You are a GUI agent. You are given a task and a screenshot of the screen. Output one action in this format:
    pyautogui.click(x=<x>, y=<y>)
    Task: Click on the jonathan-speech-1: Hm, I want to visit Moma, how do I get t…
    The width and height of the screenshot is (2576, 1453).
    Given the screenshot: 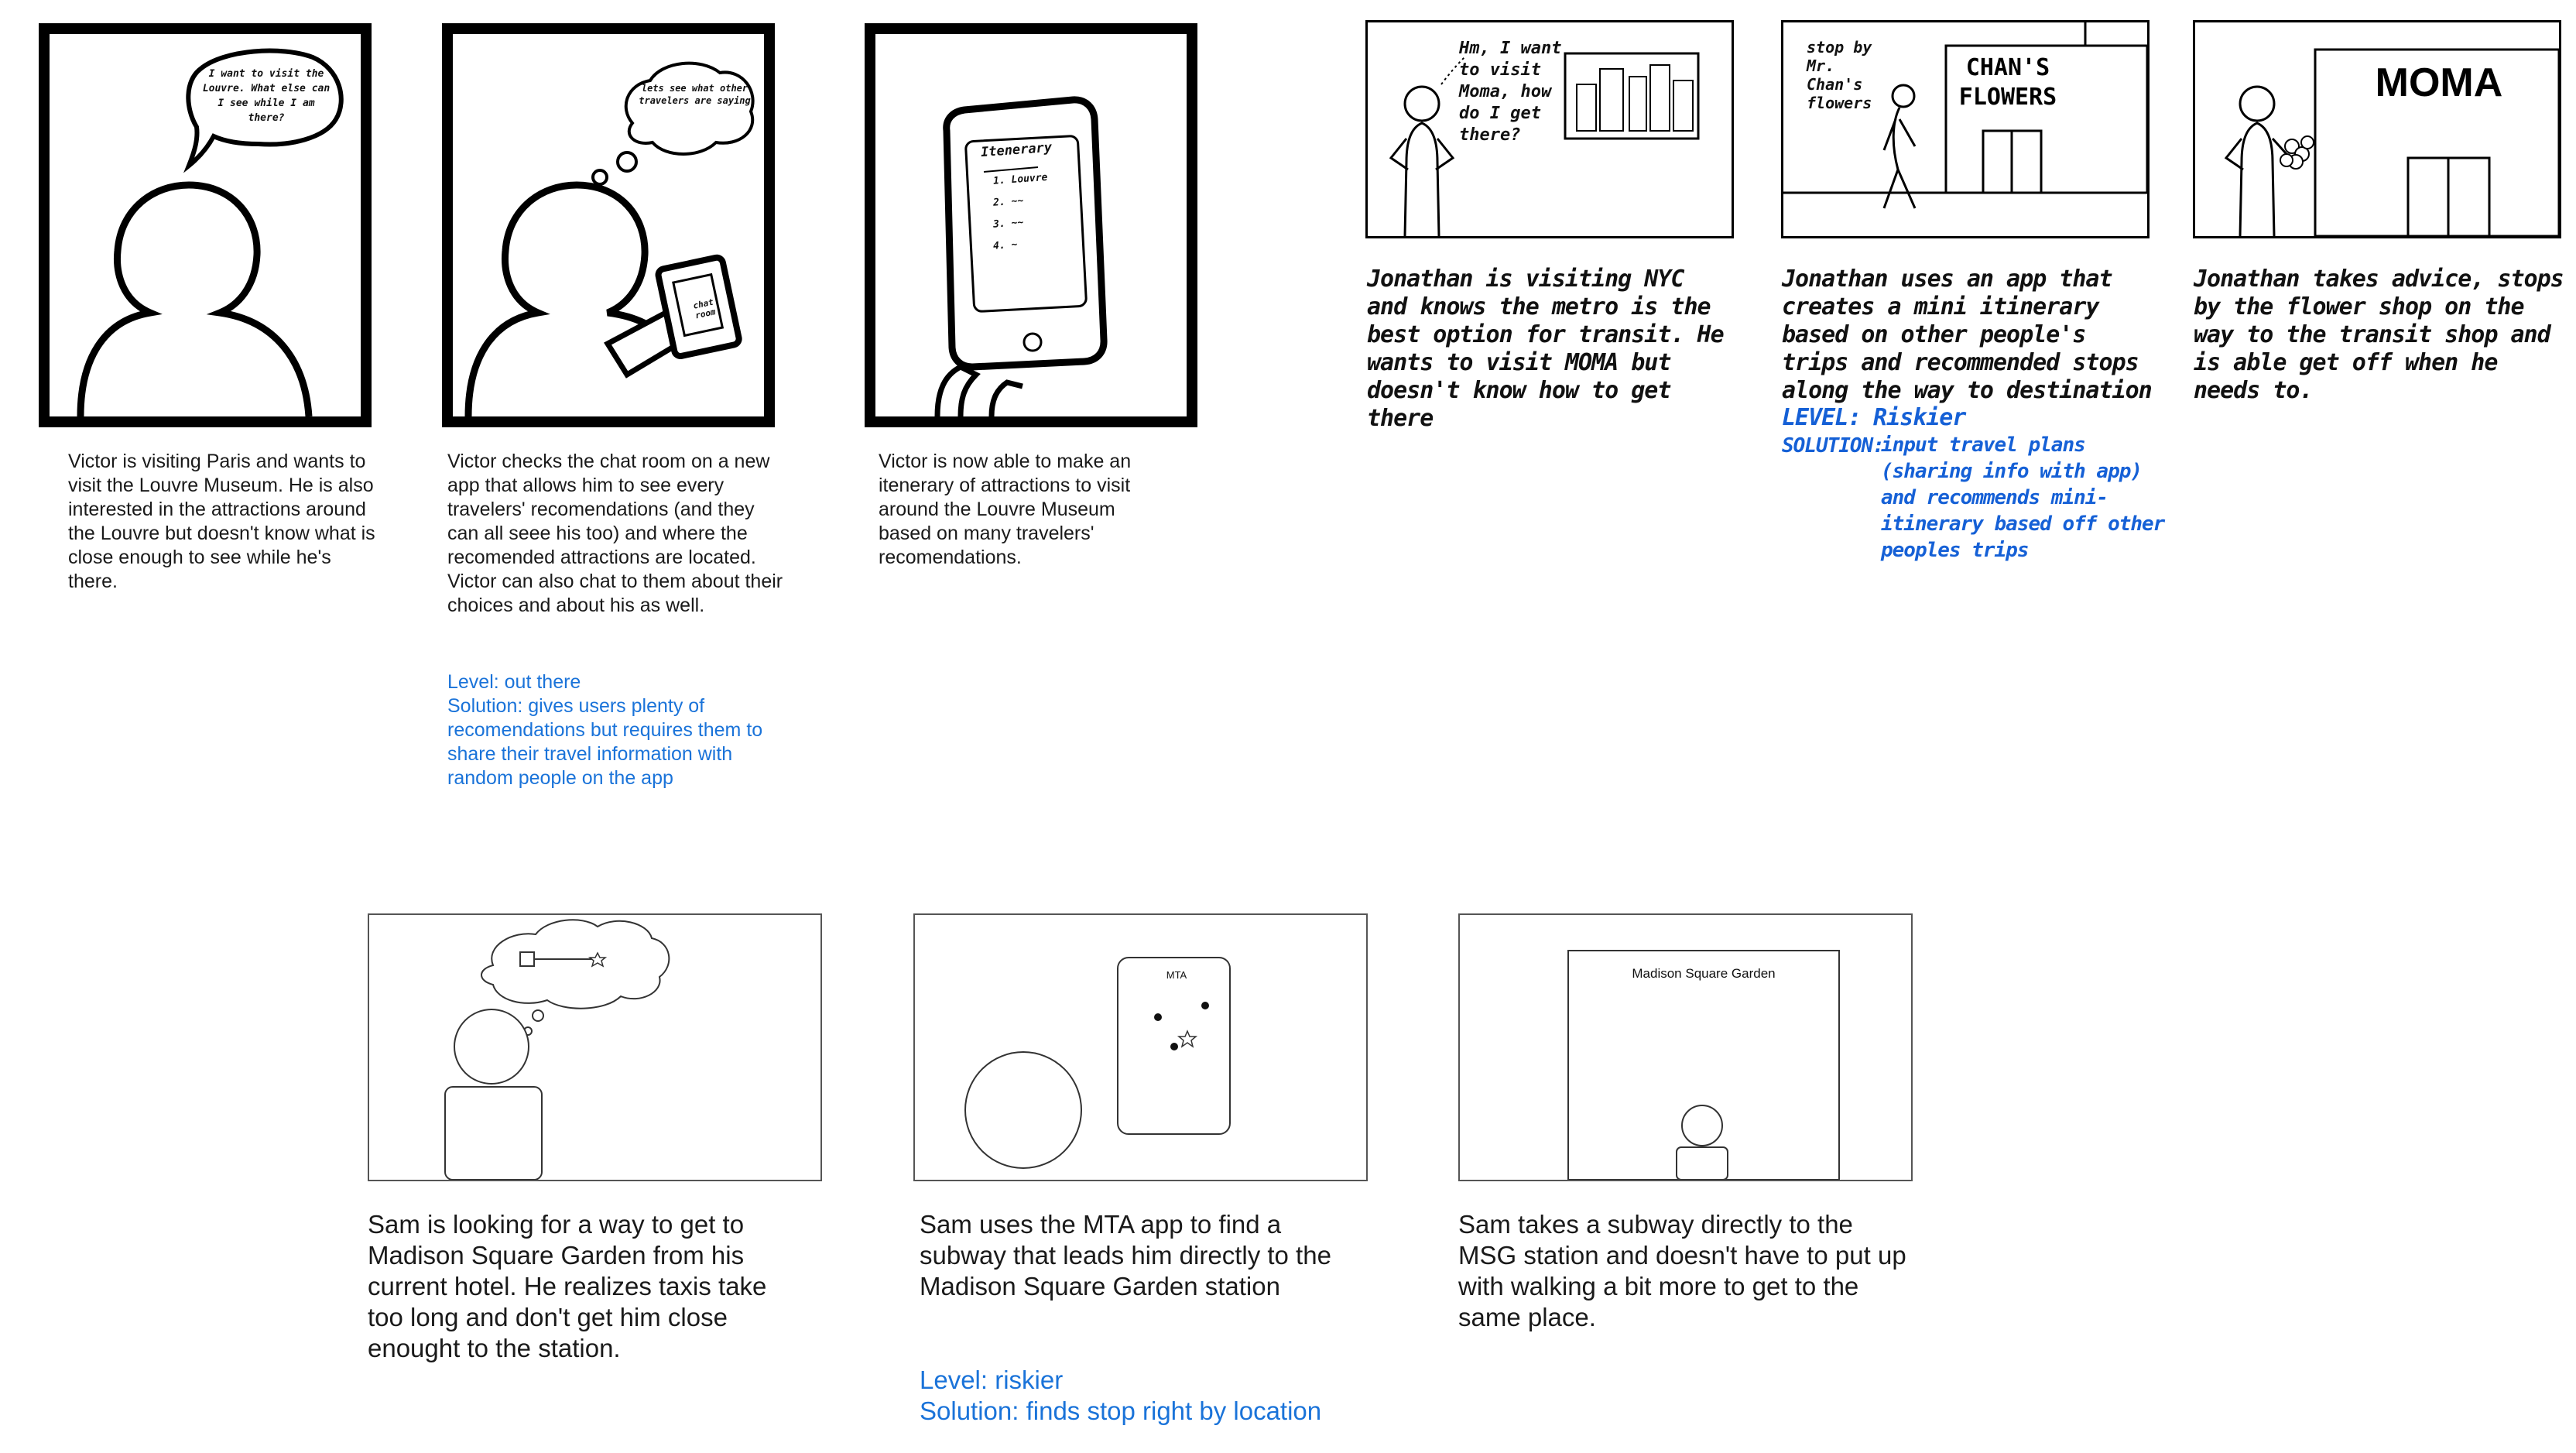 What is the action you would take?
    pyautogui.click(x=1510, y=92)
    